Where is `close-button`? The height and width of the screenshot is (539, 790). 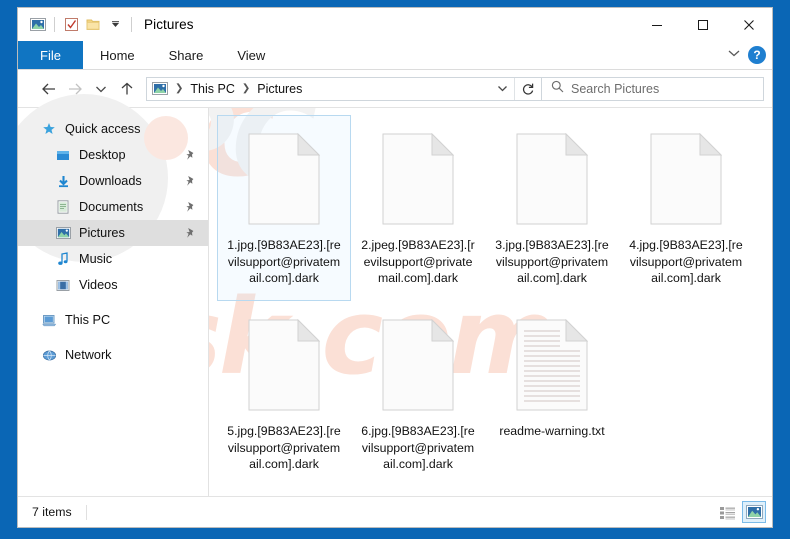
close-button is located at coordinates (749, 24).